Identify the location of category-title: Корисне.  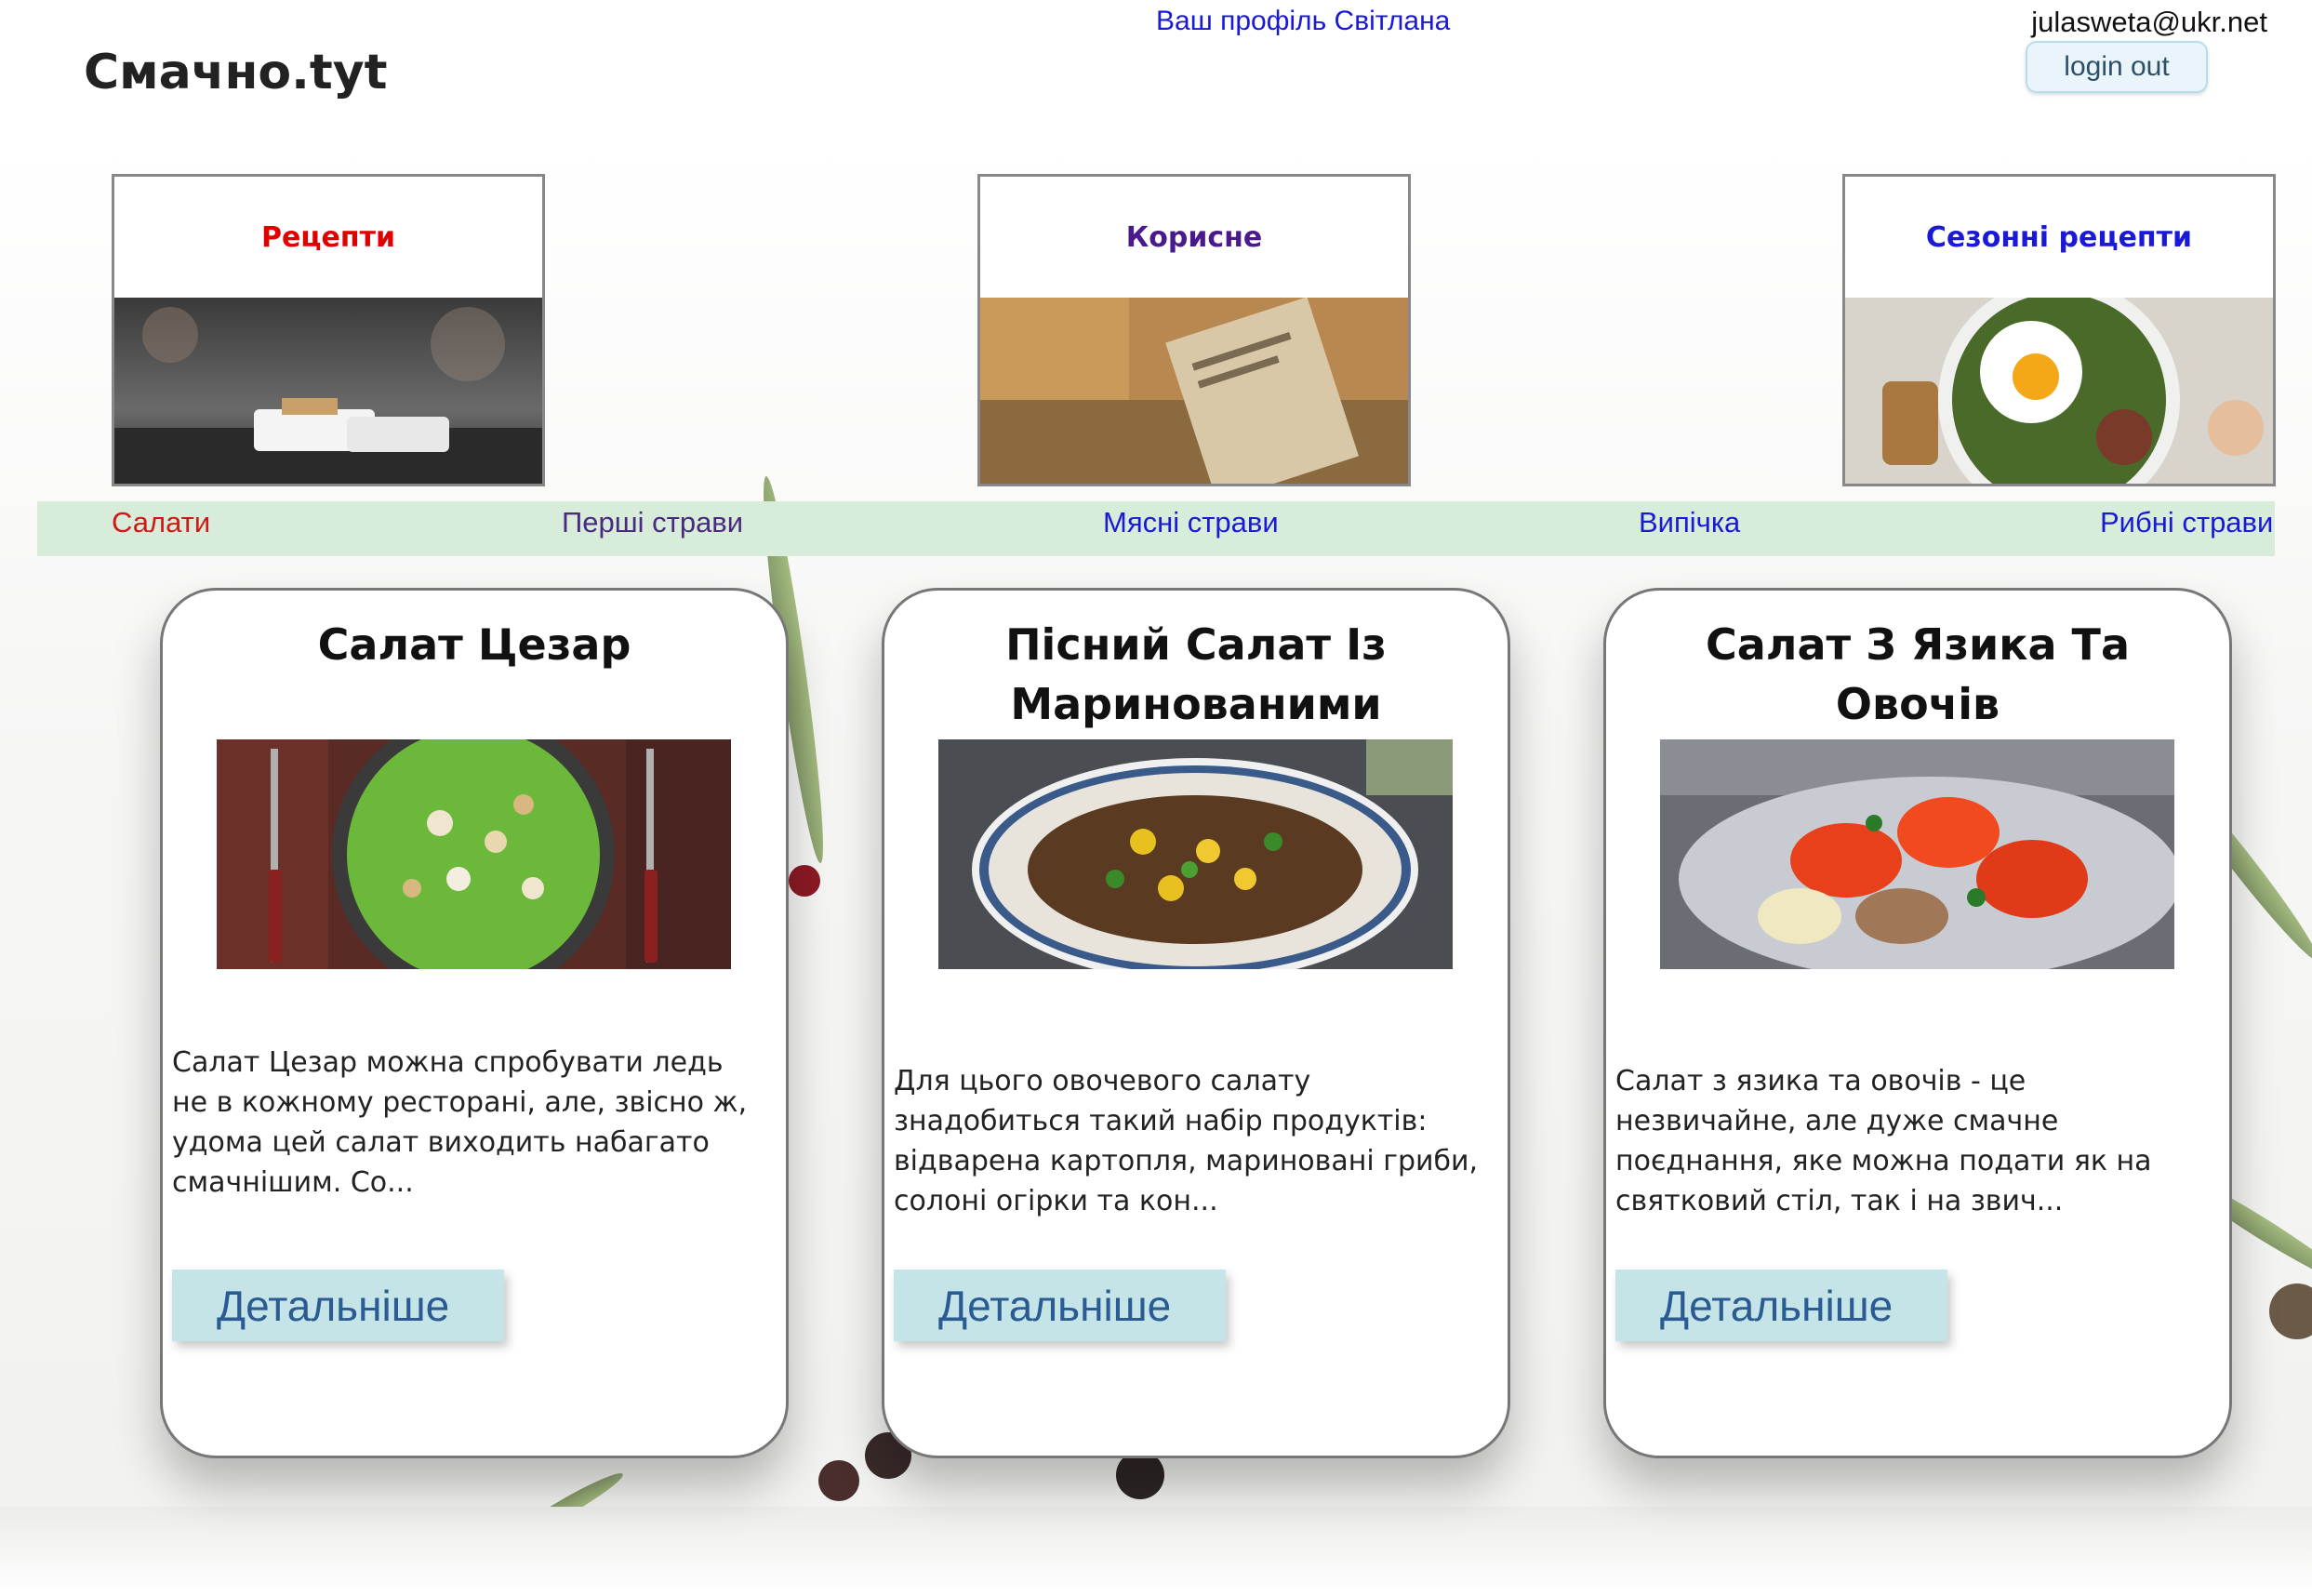
(1194, 237).